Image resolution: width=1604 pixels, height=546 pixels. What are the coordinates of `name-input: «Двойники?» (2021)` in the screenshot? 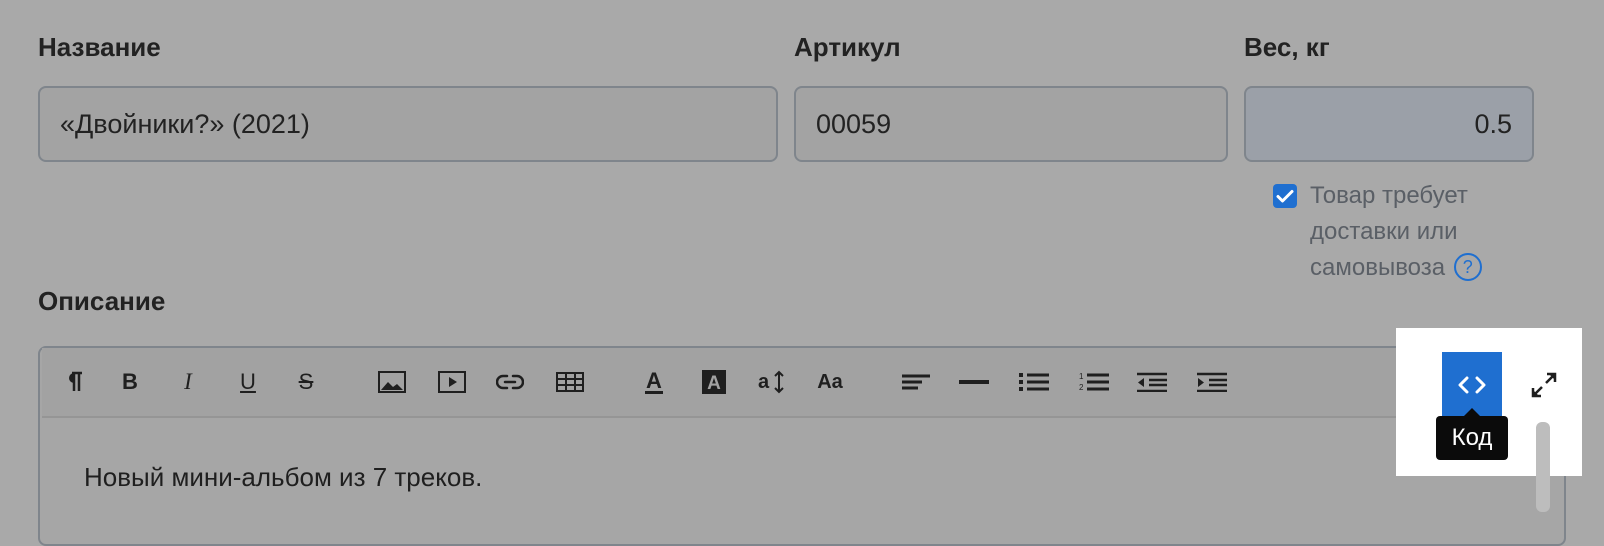 It's located at (408, 124).